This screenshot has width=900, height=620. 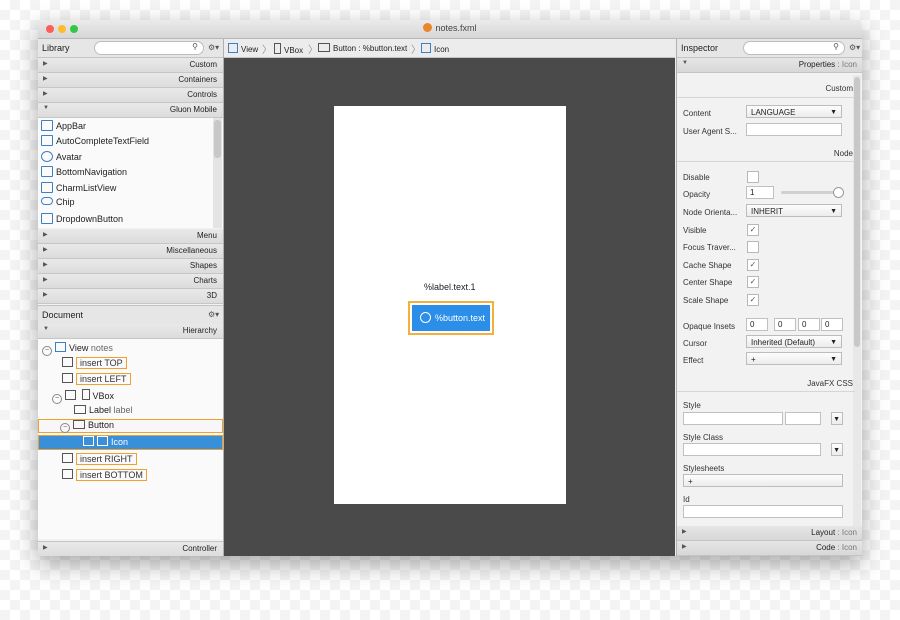 I want to click on library-section-containers: ▶ Containers, so click(x=130, y=80).